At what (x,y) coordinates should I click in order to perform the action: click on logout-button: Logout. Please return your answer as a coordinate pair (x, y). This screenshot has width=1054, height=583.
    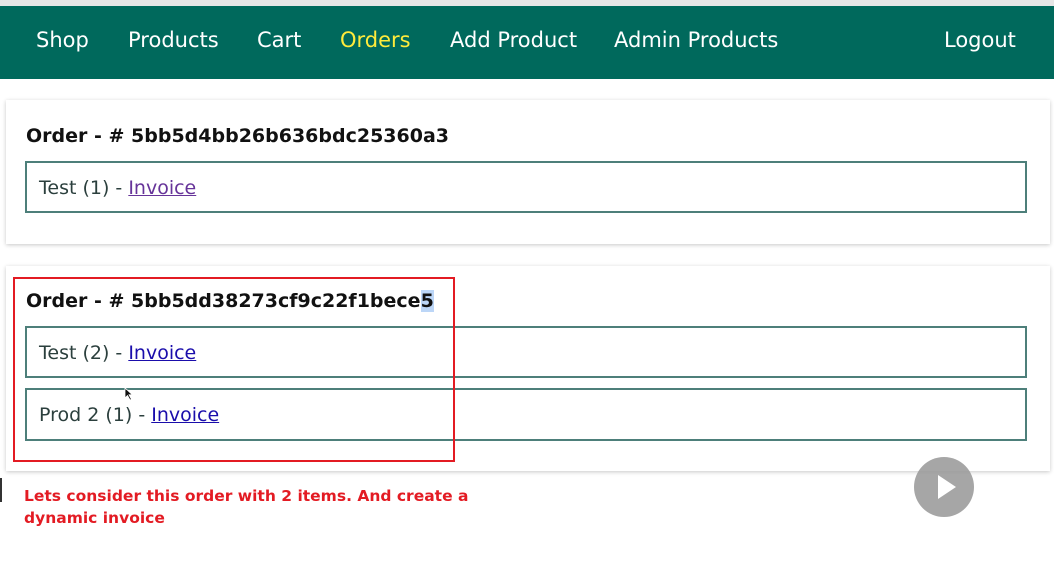
    Looking at the image, I should click on (980, 40).